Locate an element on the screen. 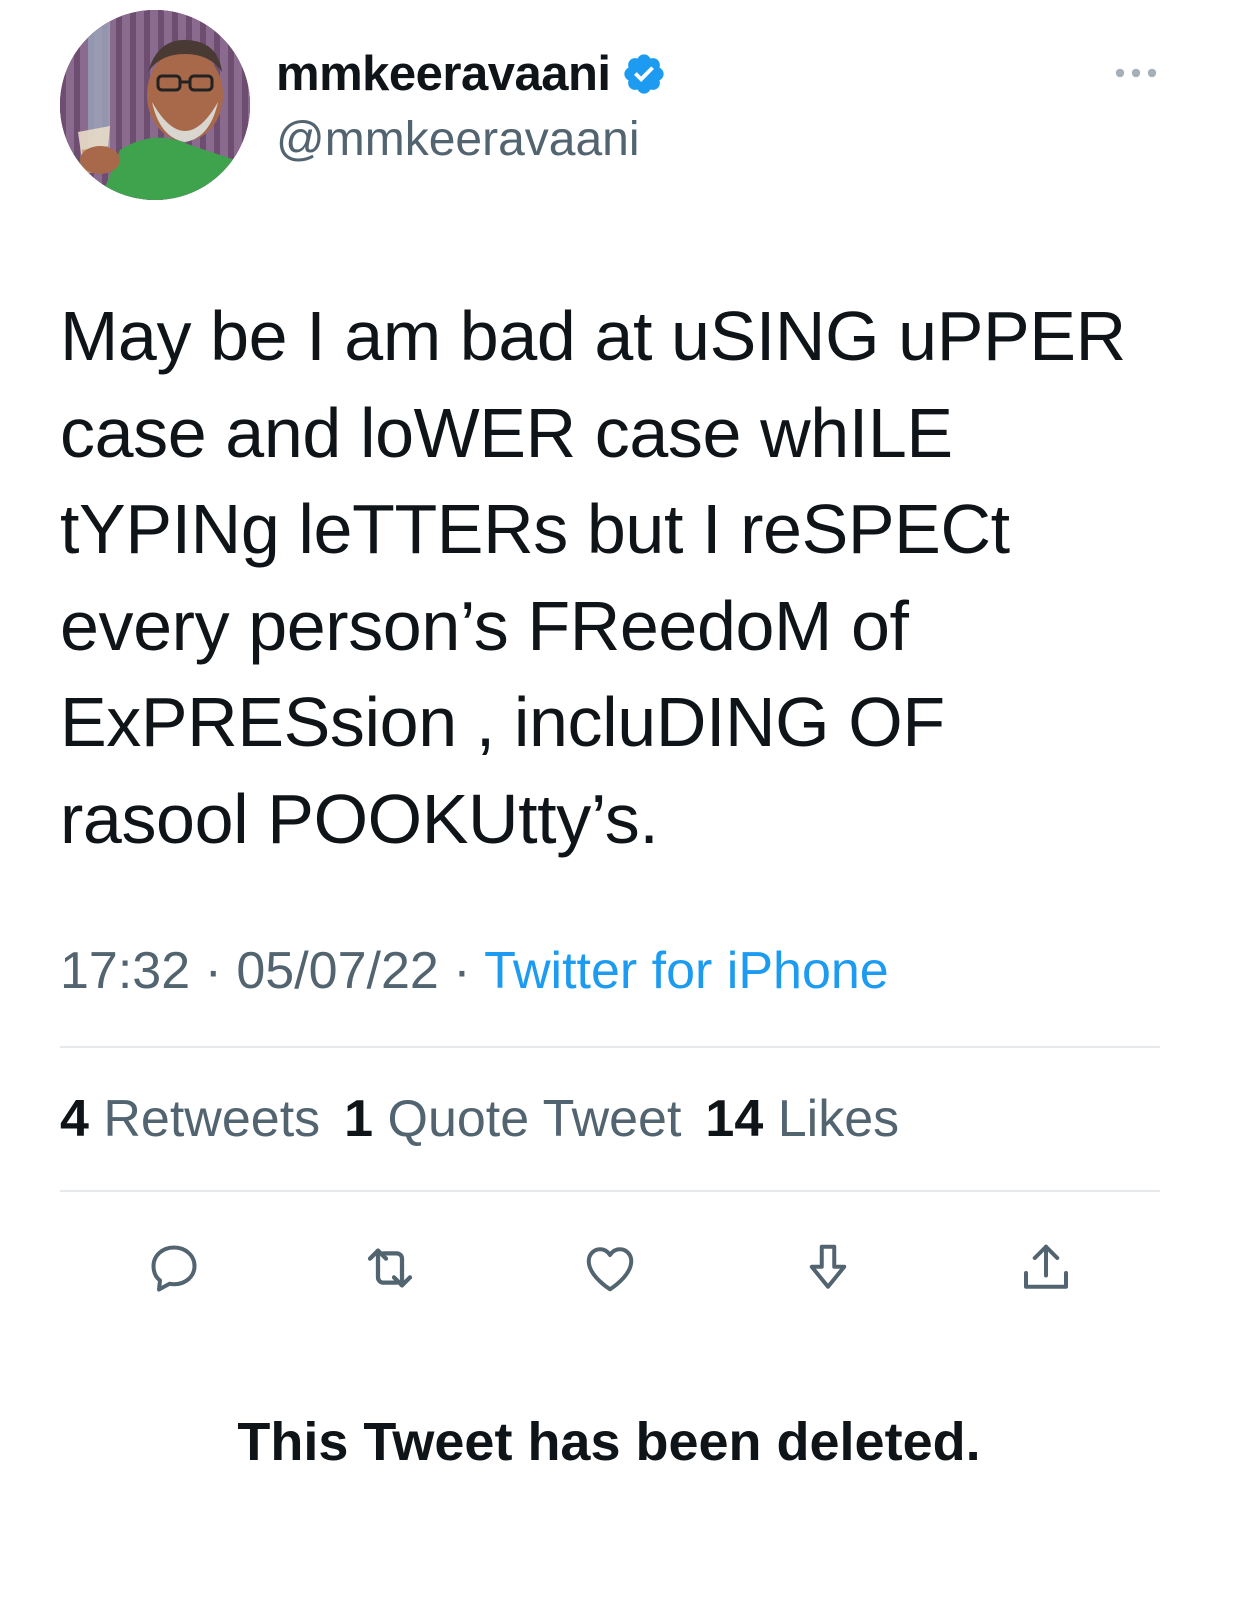 The width and height of the screenshot is (1242, 1598). deleted-notice: This Tweet has been deleted. is located at coordinates (609, 1442).